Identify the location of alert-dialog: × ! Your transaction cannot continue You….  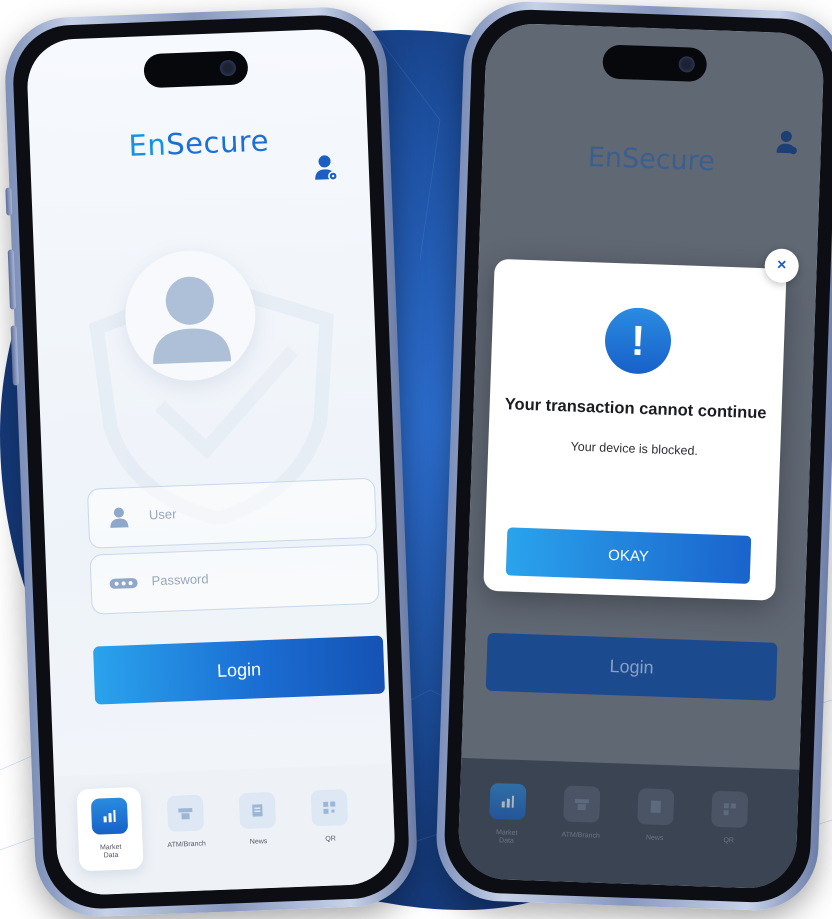
(641, 424).